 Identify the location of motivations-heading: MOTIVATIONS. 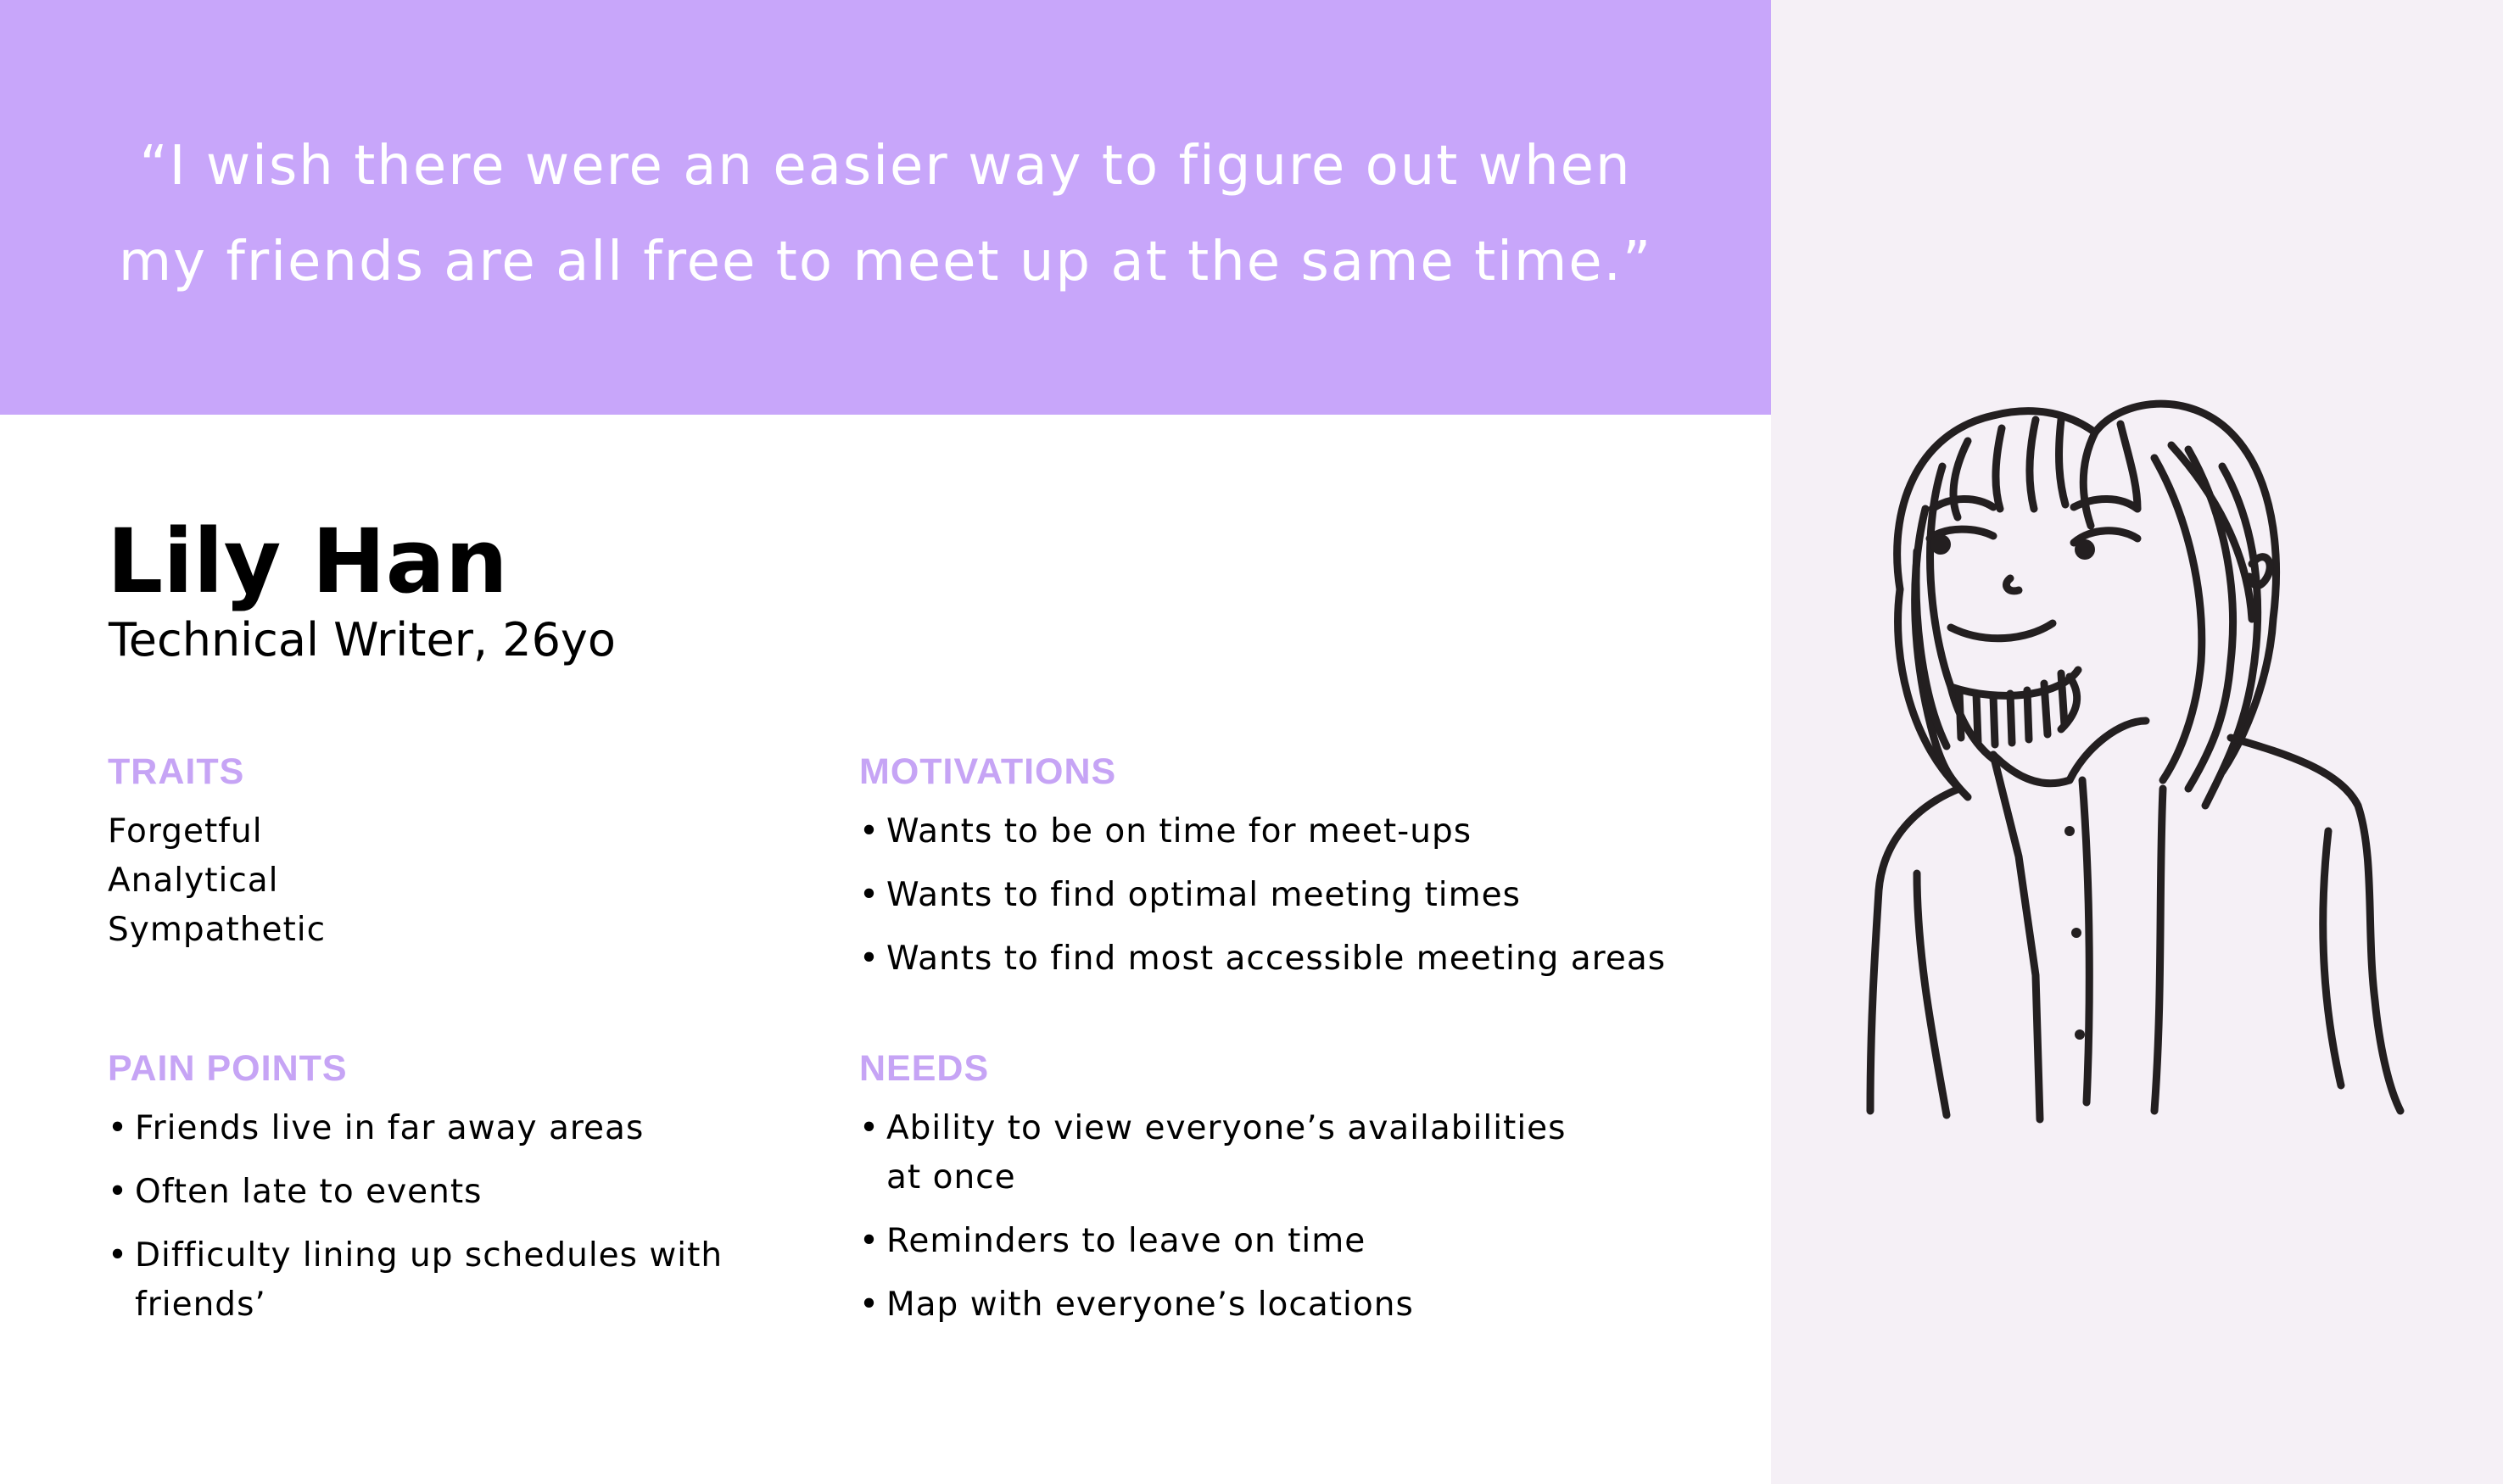
(988, 771).